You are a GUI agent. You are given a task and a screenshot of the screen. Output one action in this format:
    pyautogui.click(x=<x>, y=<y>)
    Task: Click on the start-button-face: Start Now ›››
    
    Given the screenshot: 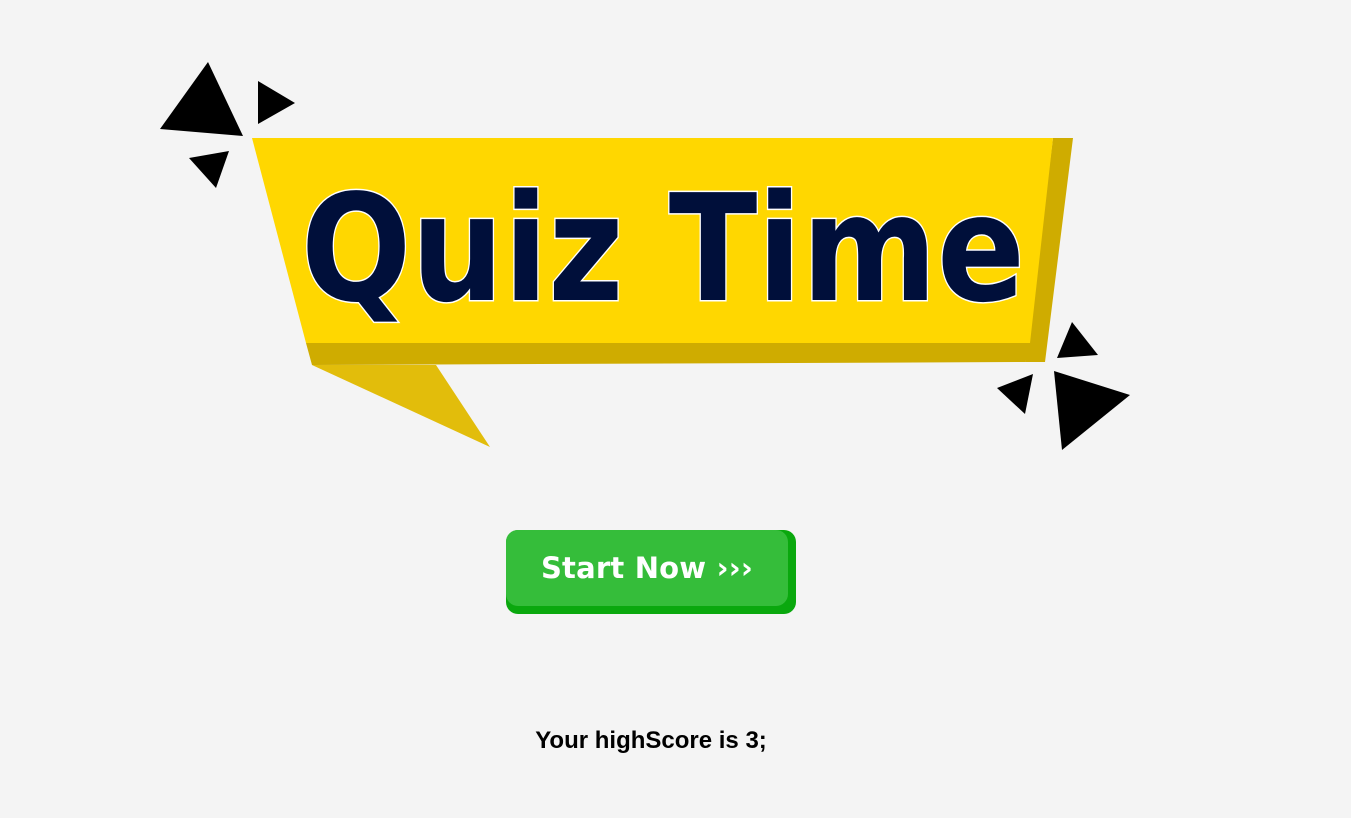 What is the action you would take?
    pyautogui.click(x=647, y=568)
    